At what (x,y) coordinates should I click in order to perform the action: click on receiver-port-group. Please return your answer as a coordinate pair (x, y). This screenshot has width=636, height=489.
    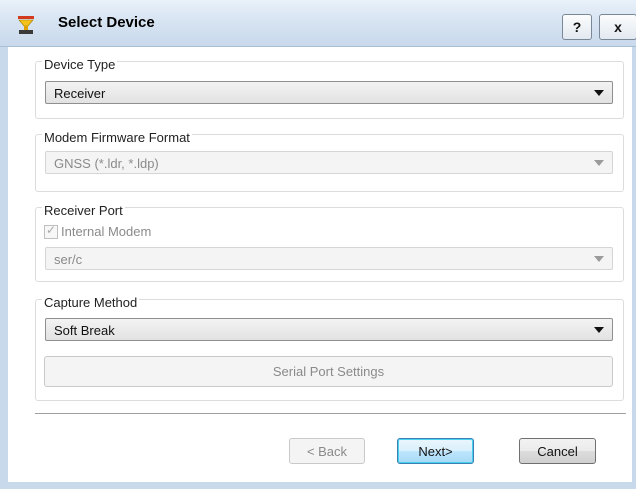
    Looking at the image, I should click on (329, 244).